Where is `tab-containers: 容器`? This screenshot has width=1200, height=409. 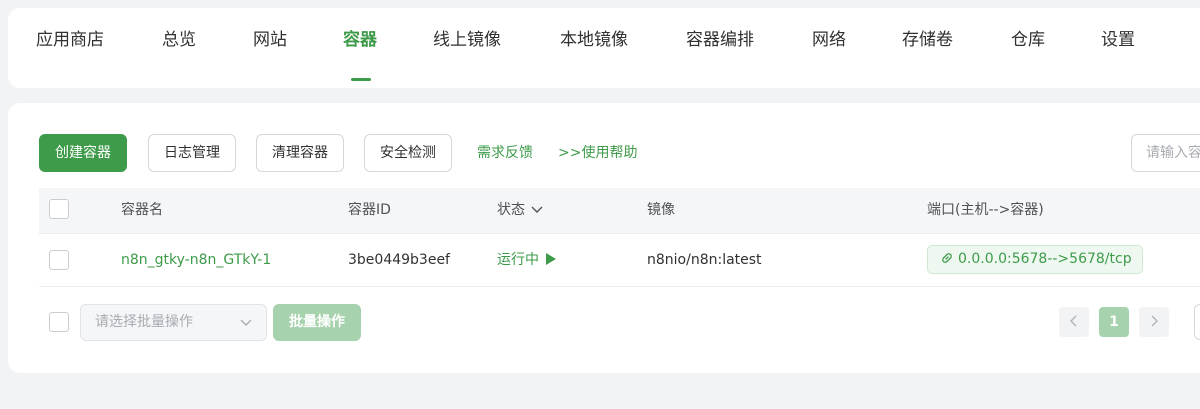
tab-containers: 容器 is located at coordinates (360, 40).